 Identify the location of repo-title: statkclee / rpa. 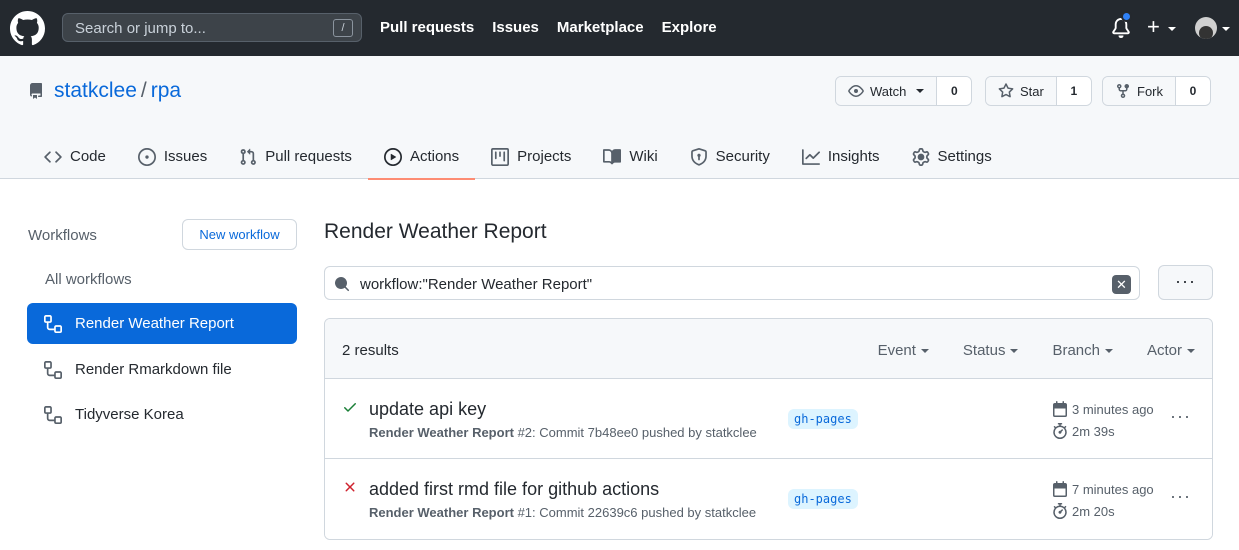
(117, 91).